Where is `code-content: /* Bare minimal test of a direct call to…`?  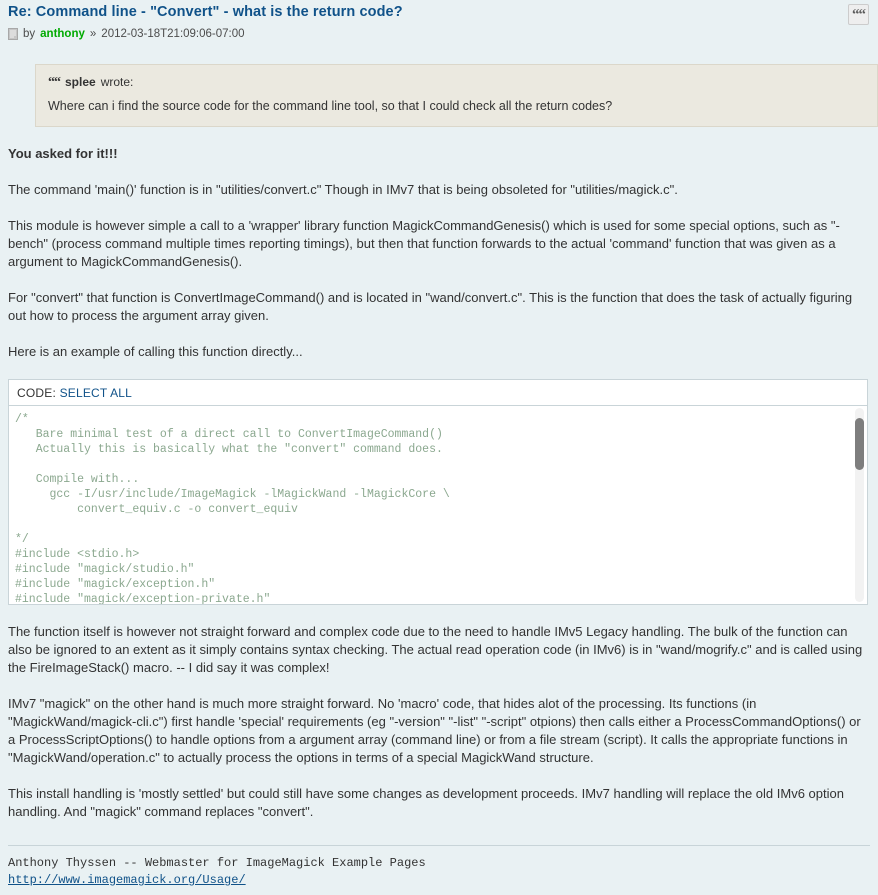
code-content: /* Bare minimal test of a direct call to… is located at coordinates (232, 508).